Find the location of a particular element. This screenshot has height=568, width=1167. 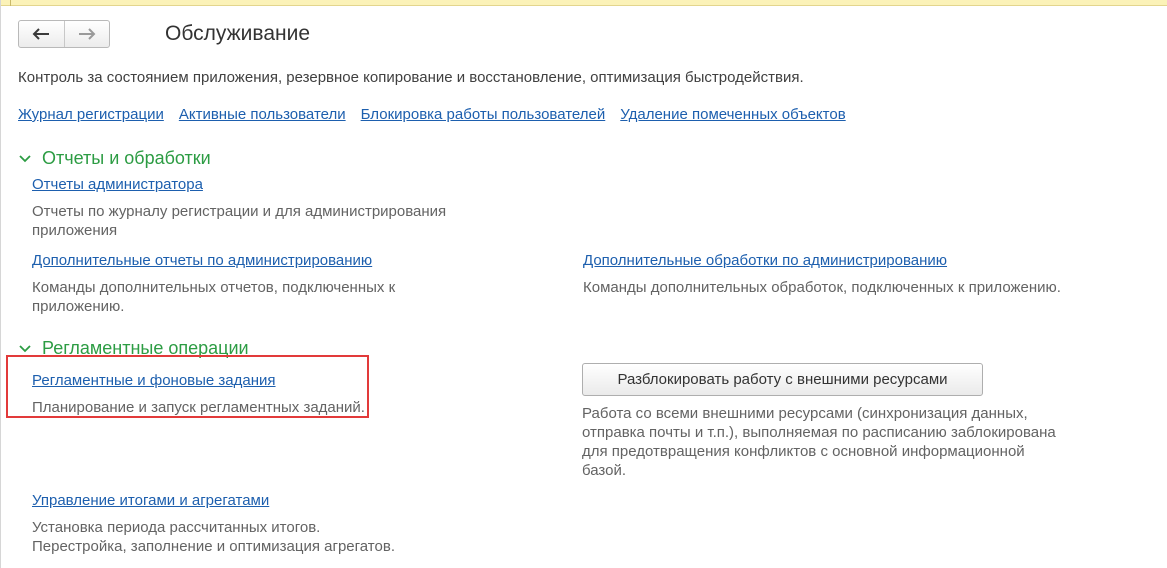

link-totals-aggregates: Управление итогами и агрегатами is located at coordinates (150, 500).